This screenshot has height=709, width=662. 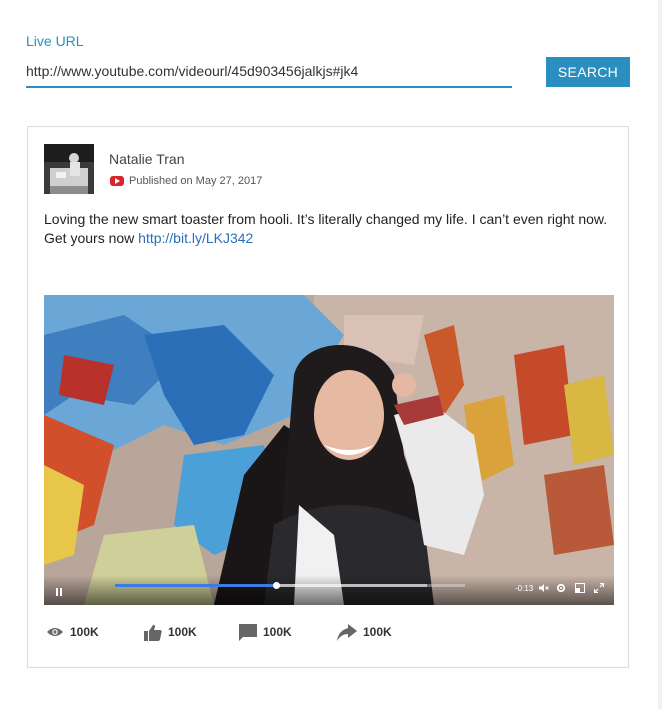 I want to click on shares-count: 100K, so click(x=377, y=632).